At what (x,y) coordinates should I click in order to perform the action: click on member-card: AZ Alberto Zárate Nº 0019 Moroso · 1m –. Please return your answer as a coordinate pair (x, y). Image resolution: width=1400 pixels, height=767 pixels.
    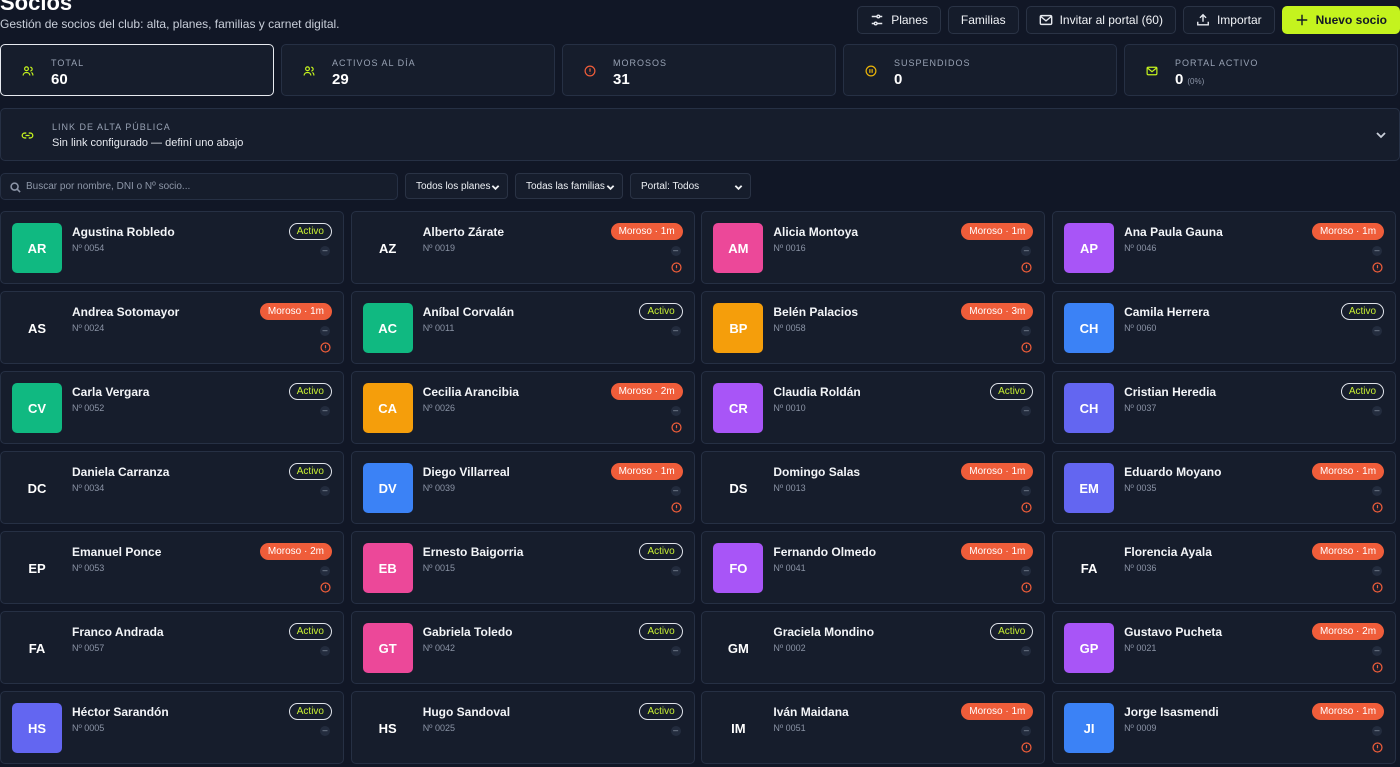
    Looking at the image, I should click on (522, 247).